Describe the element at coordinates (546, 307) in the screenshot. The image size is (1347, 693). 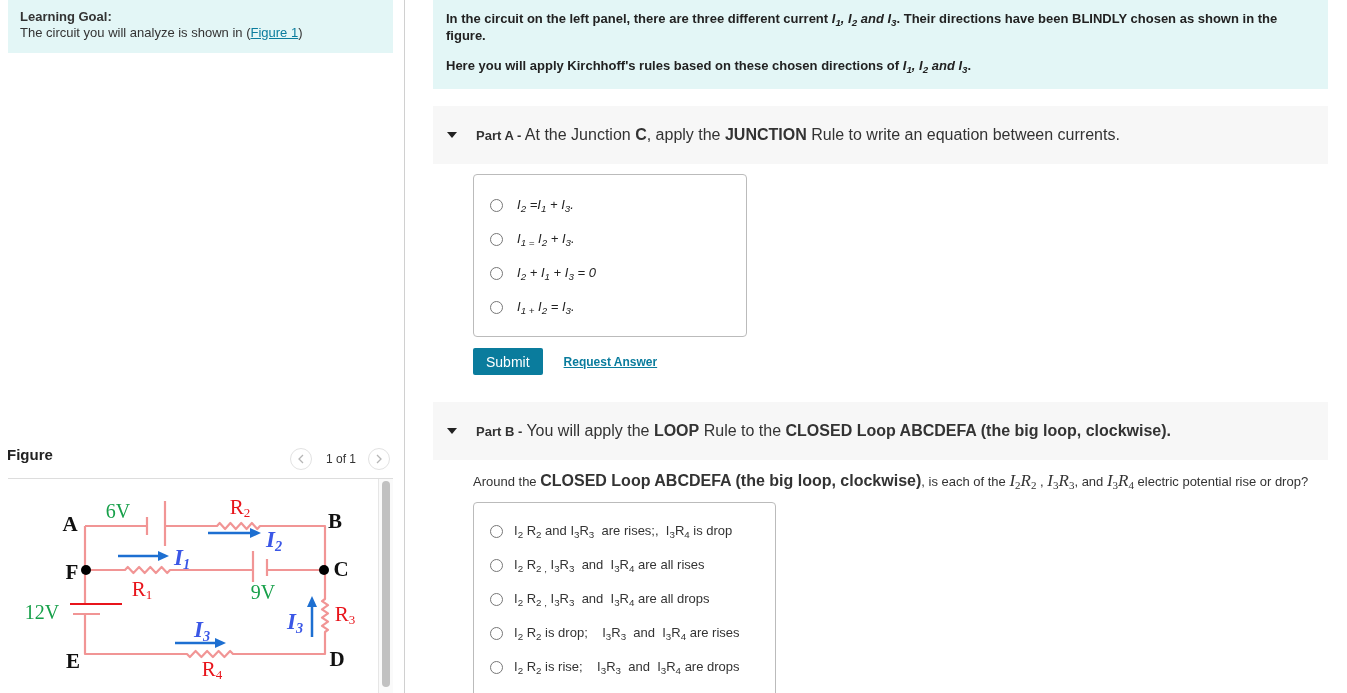
I see `option-text: I$_{1 +}$ I$_{2}$ = I$_{3}$.` at that location.